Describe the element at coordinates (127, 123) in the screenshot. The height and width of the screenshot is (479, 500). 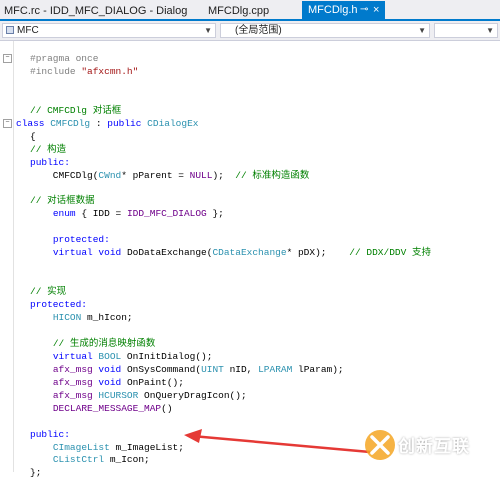
I see `code-token: public` at that location.